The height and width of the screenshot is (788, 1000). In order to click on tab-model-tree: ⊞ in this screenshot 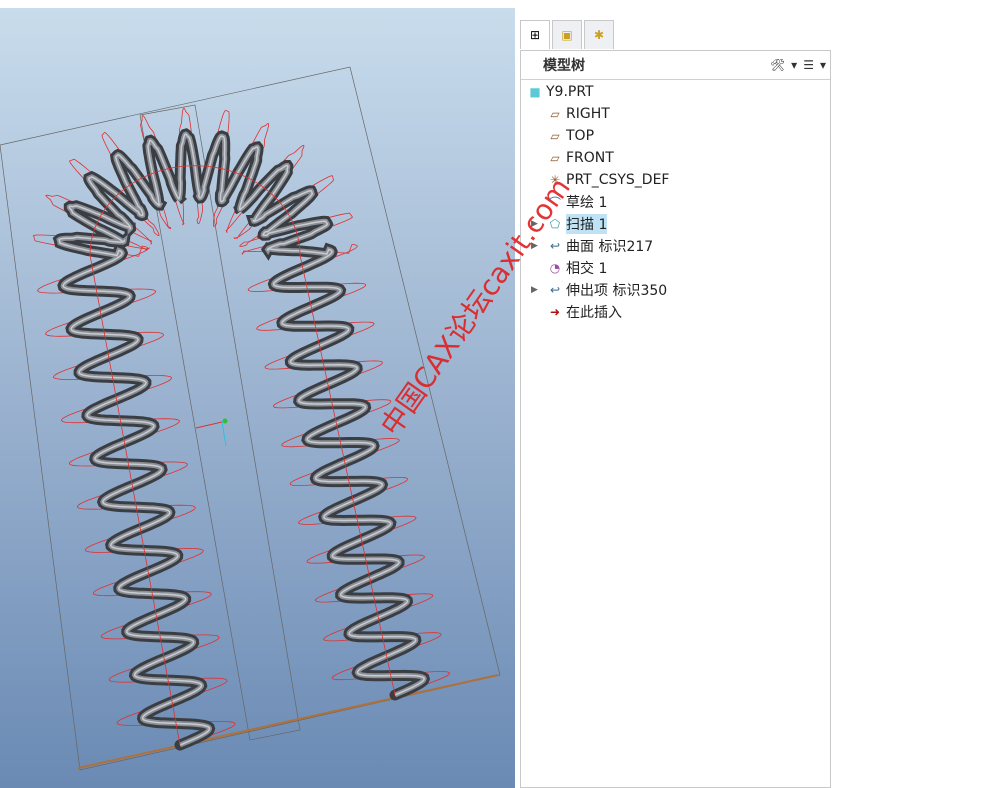, I will do `click(535, 34)`.